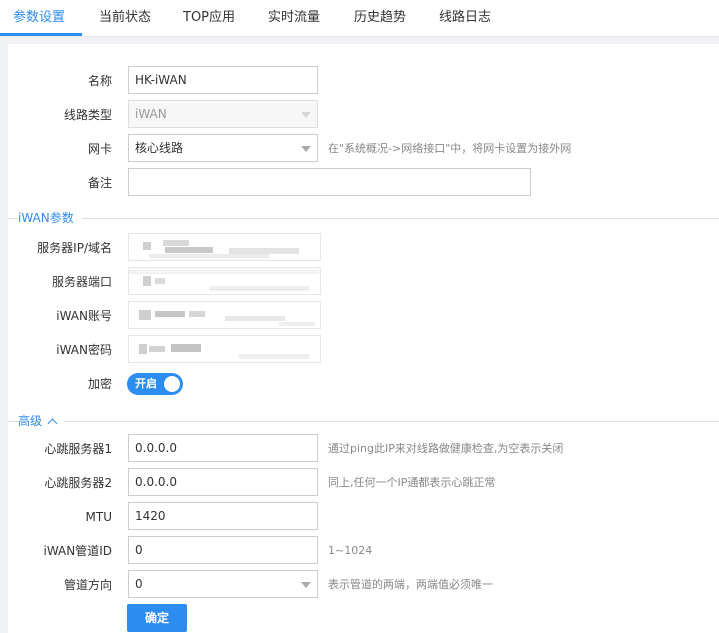  What do you see at coordinates (224, 349) in the screenshot?
I see `password-input-masked` at bounding box center [224, 349].